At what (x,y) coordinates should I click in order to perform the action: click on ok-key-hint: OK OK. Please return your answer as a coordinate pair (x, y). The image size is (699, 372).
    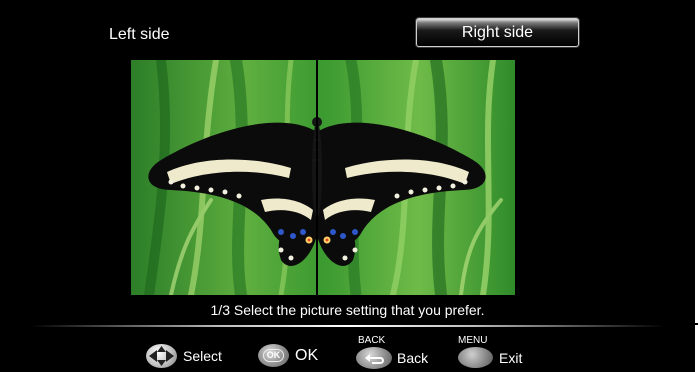
    Looking at the image, I should click on (288, 355).